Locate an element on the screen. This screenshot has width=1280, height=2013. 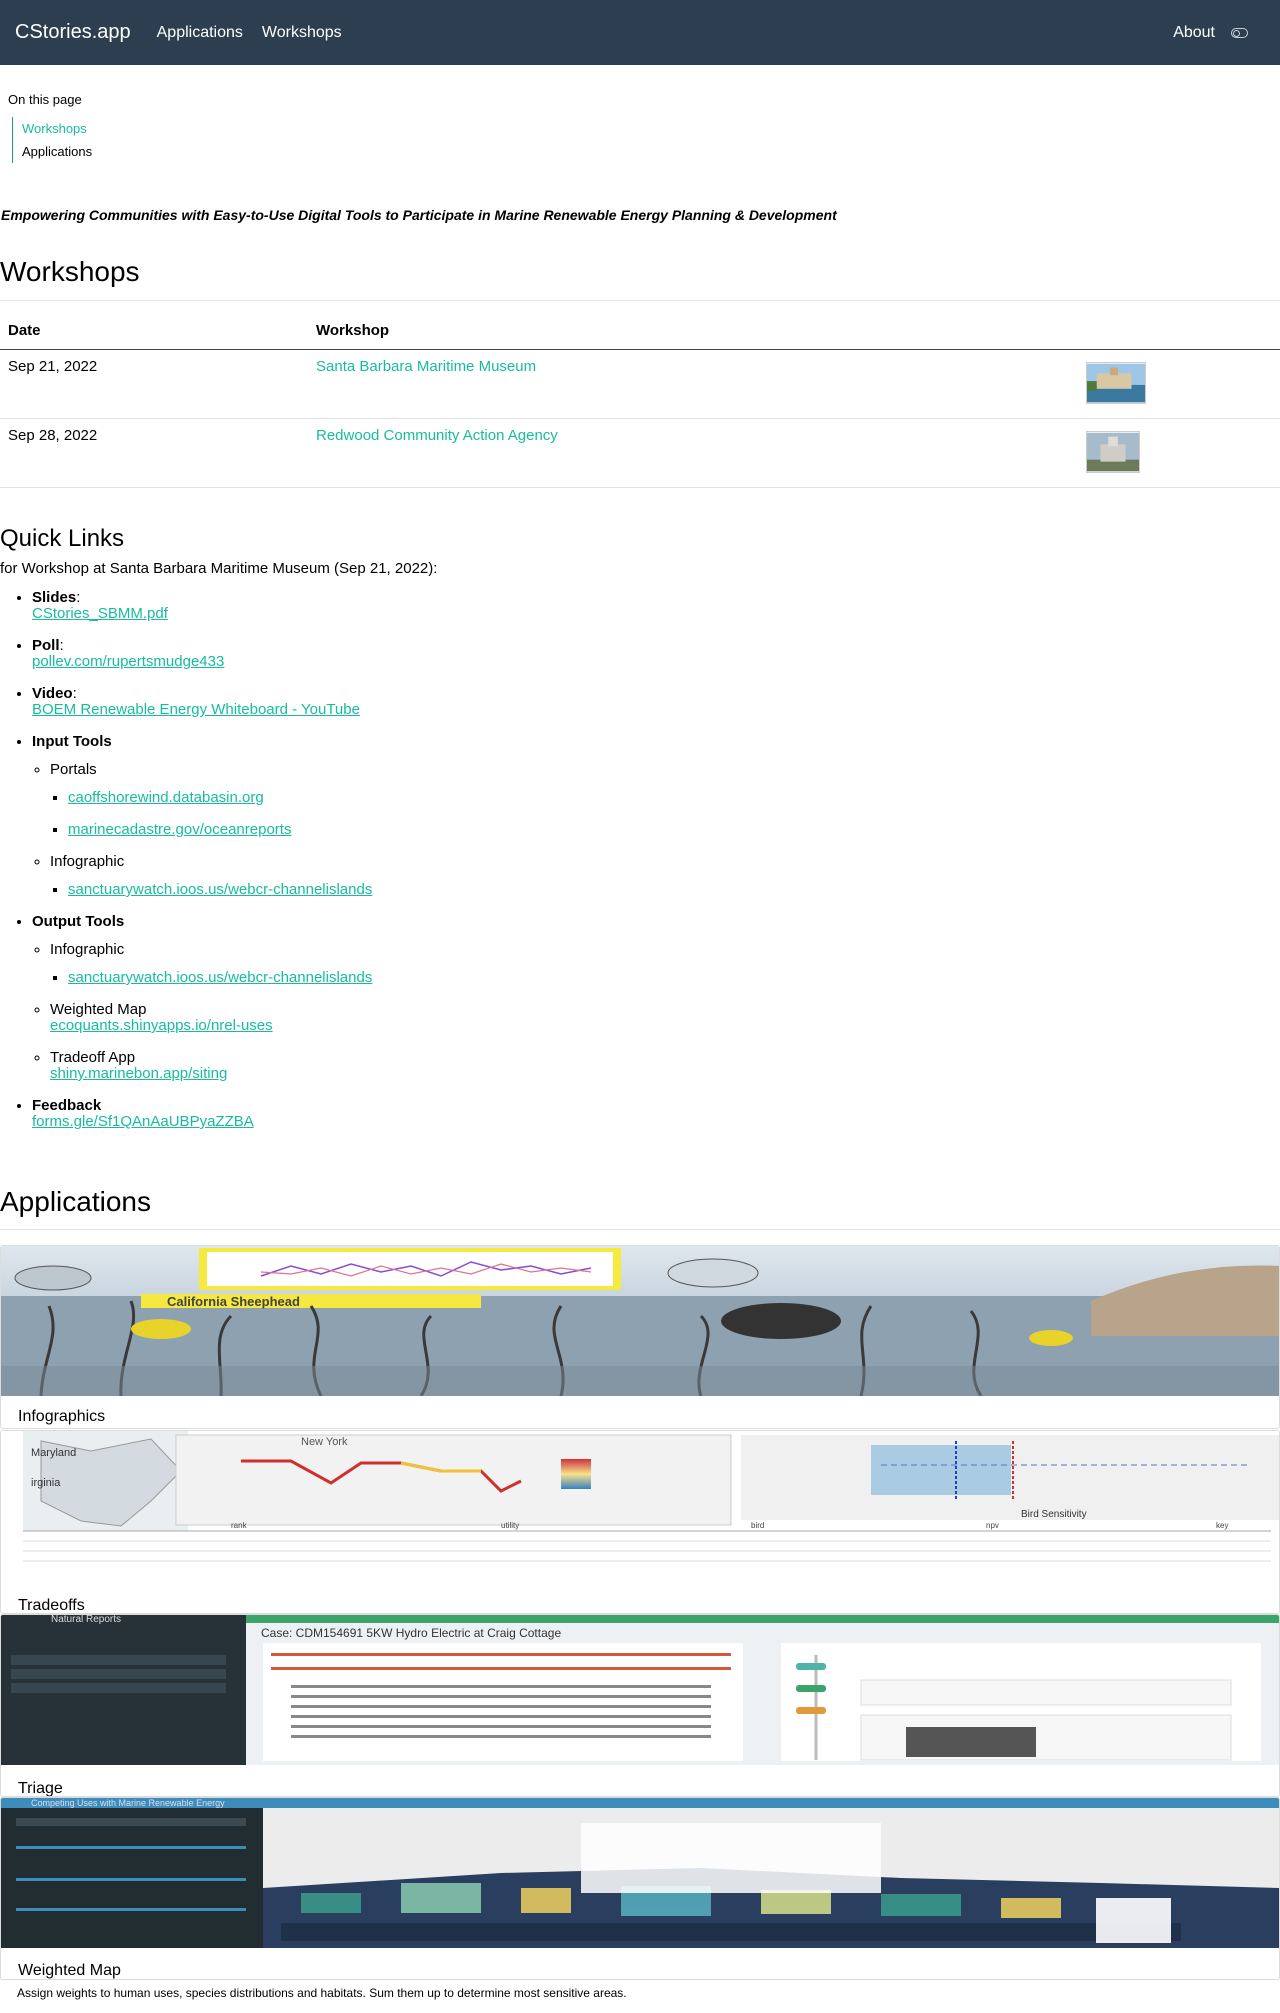
list-item: Feedback forms.gle/Sf1QAnAaUBPyaZZBA is located at coordinates (202, 1114).